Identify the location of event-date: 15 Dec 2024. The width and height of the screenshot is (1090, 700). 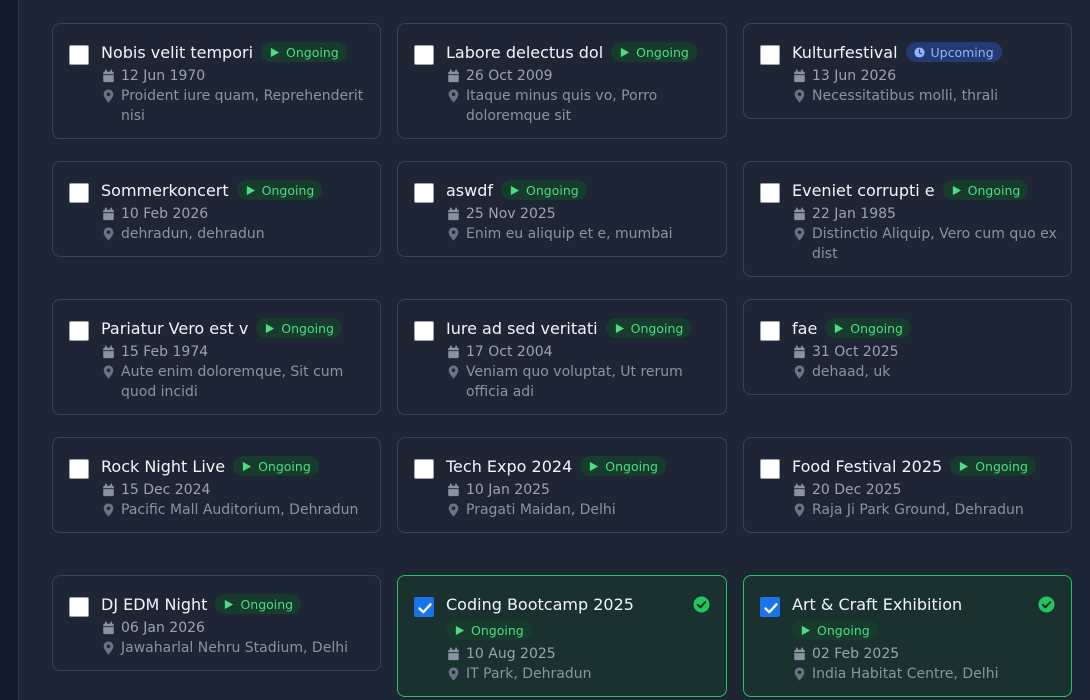
(233, 490).